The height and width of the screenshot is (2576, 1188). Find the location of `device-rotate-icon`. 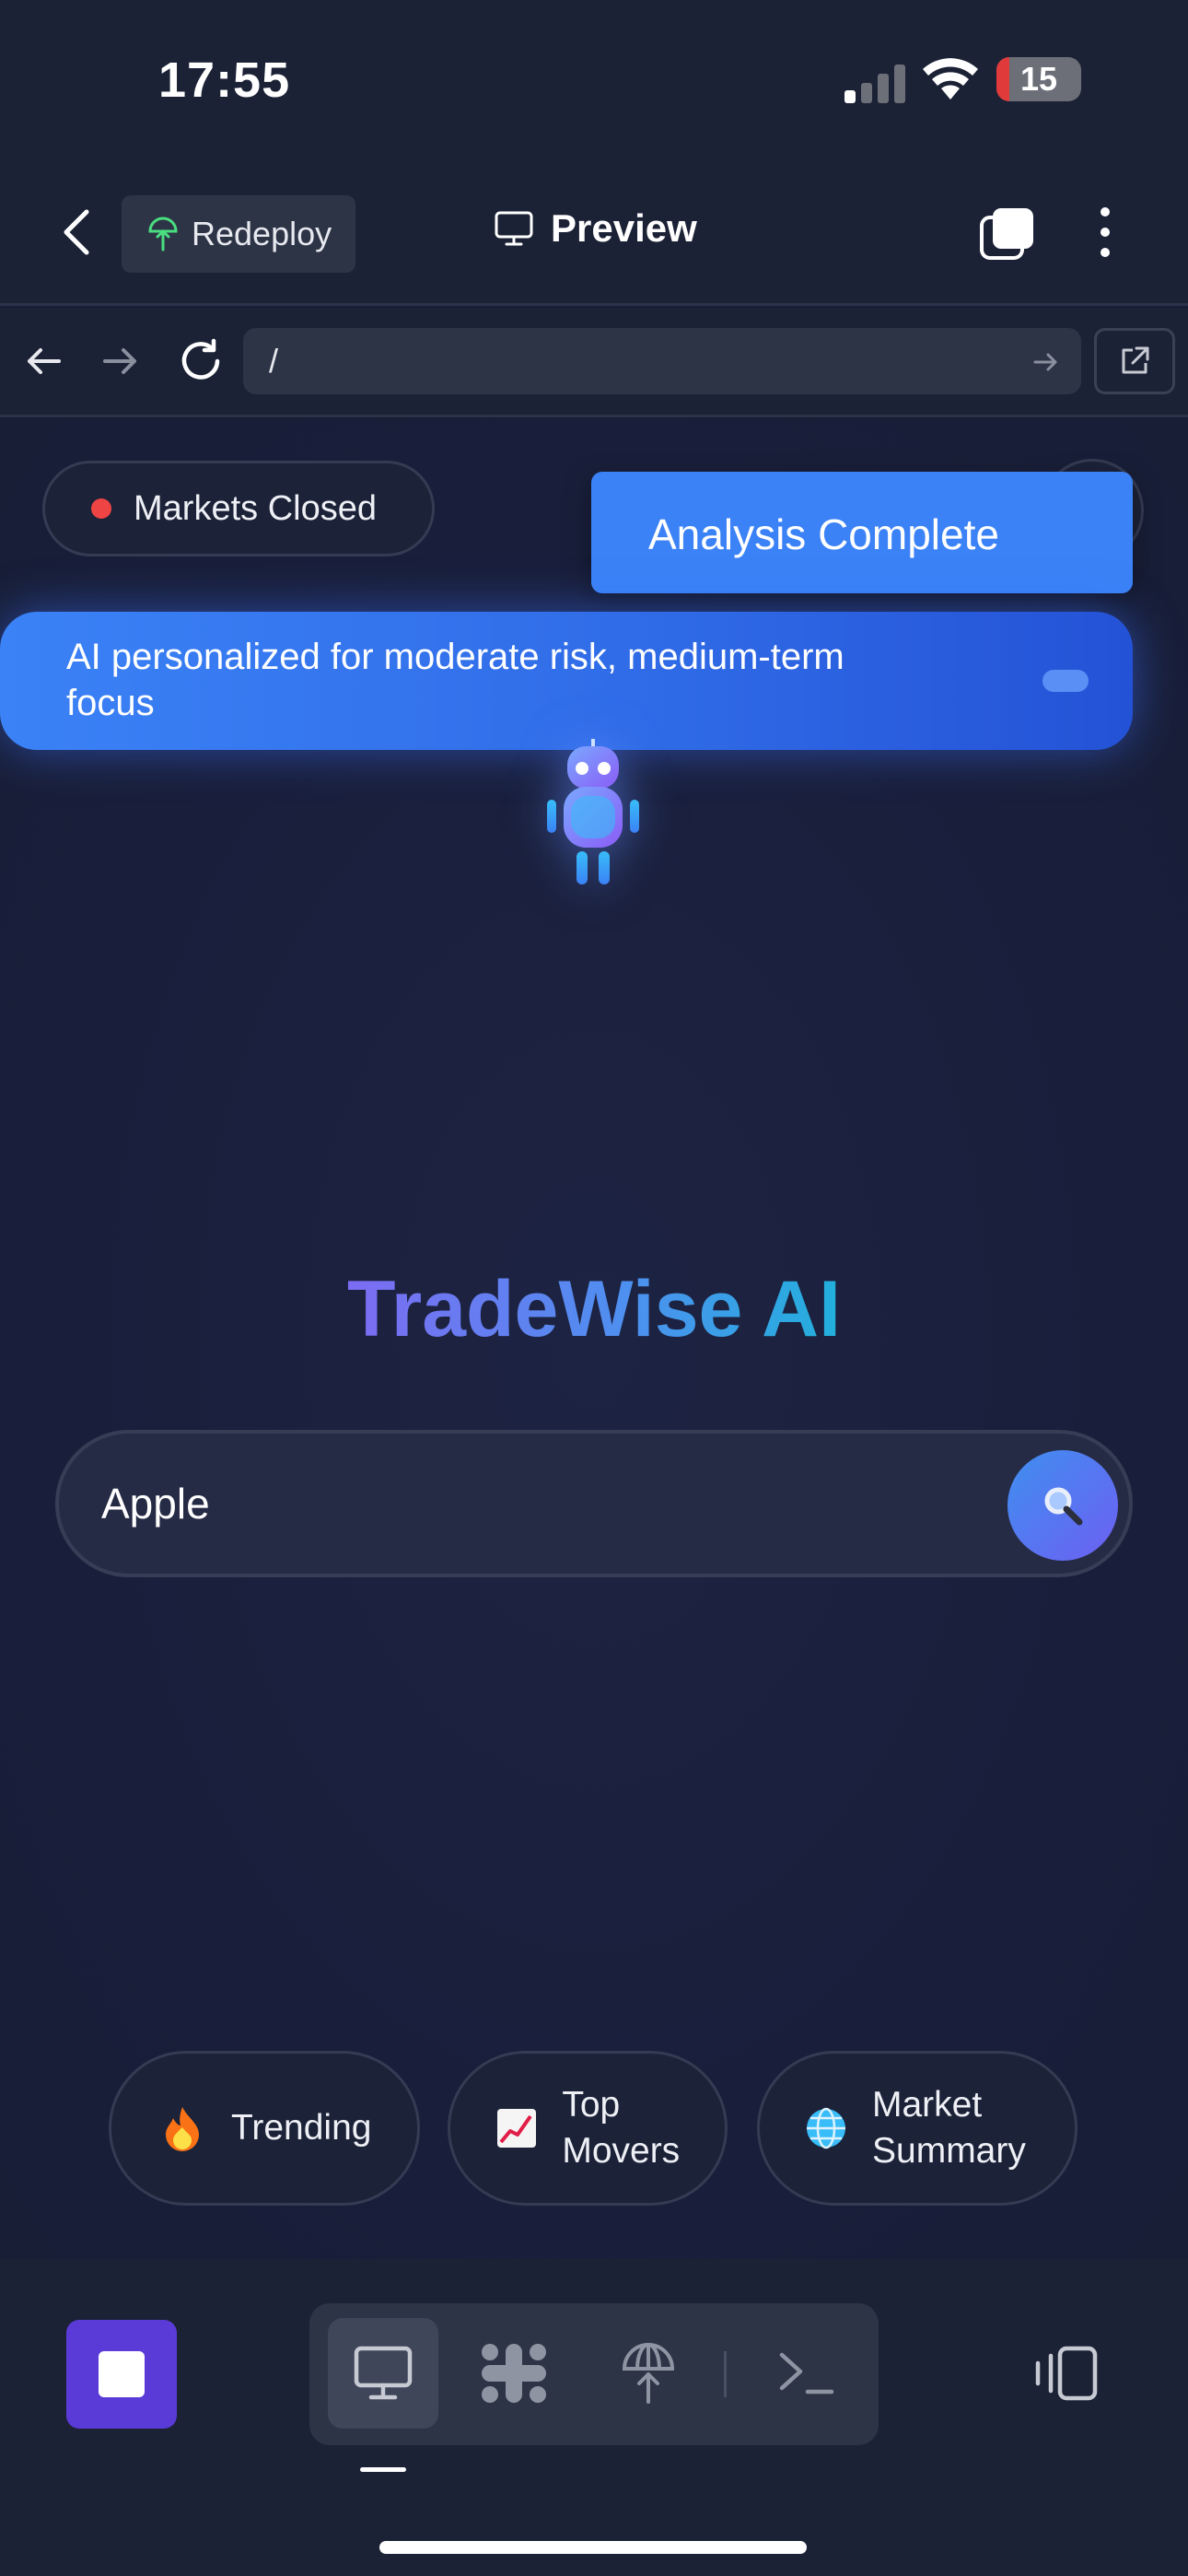

device-rotate-icon is located at coordinates (1066, 2373).